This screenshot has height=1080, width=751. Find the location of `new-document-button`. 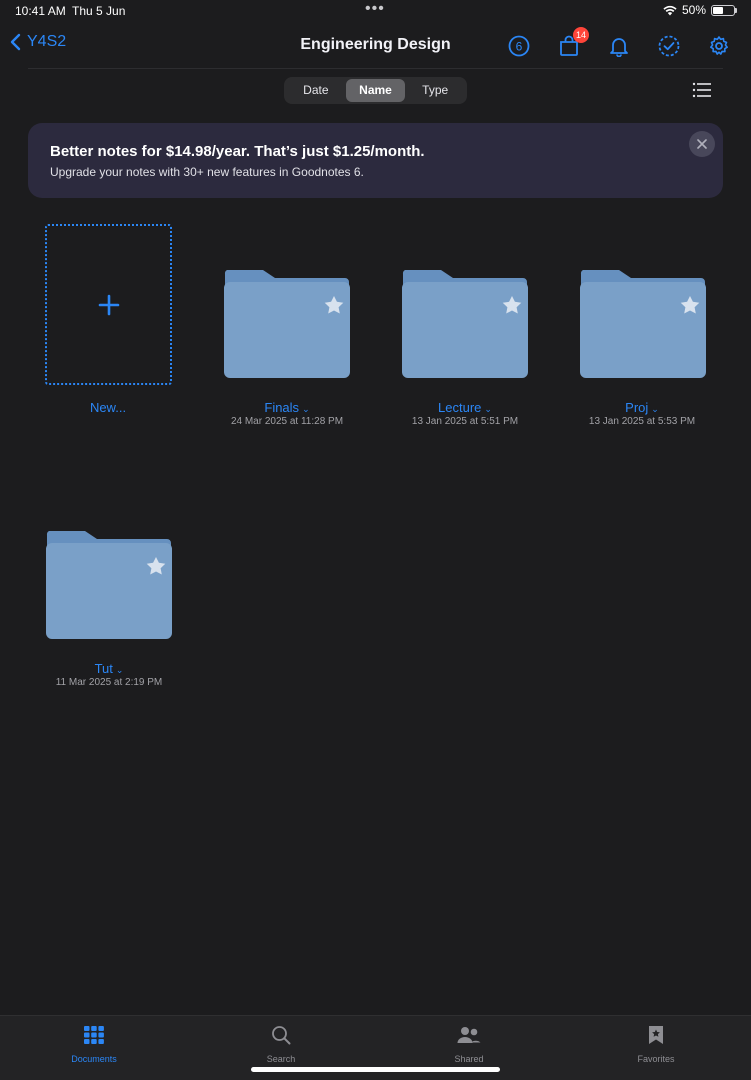

new-document-button is located at coordinates (108, 304).